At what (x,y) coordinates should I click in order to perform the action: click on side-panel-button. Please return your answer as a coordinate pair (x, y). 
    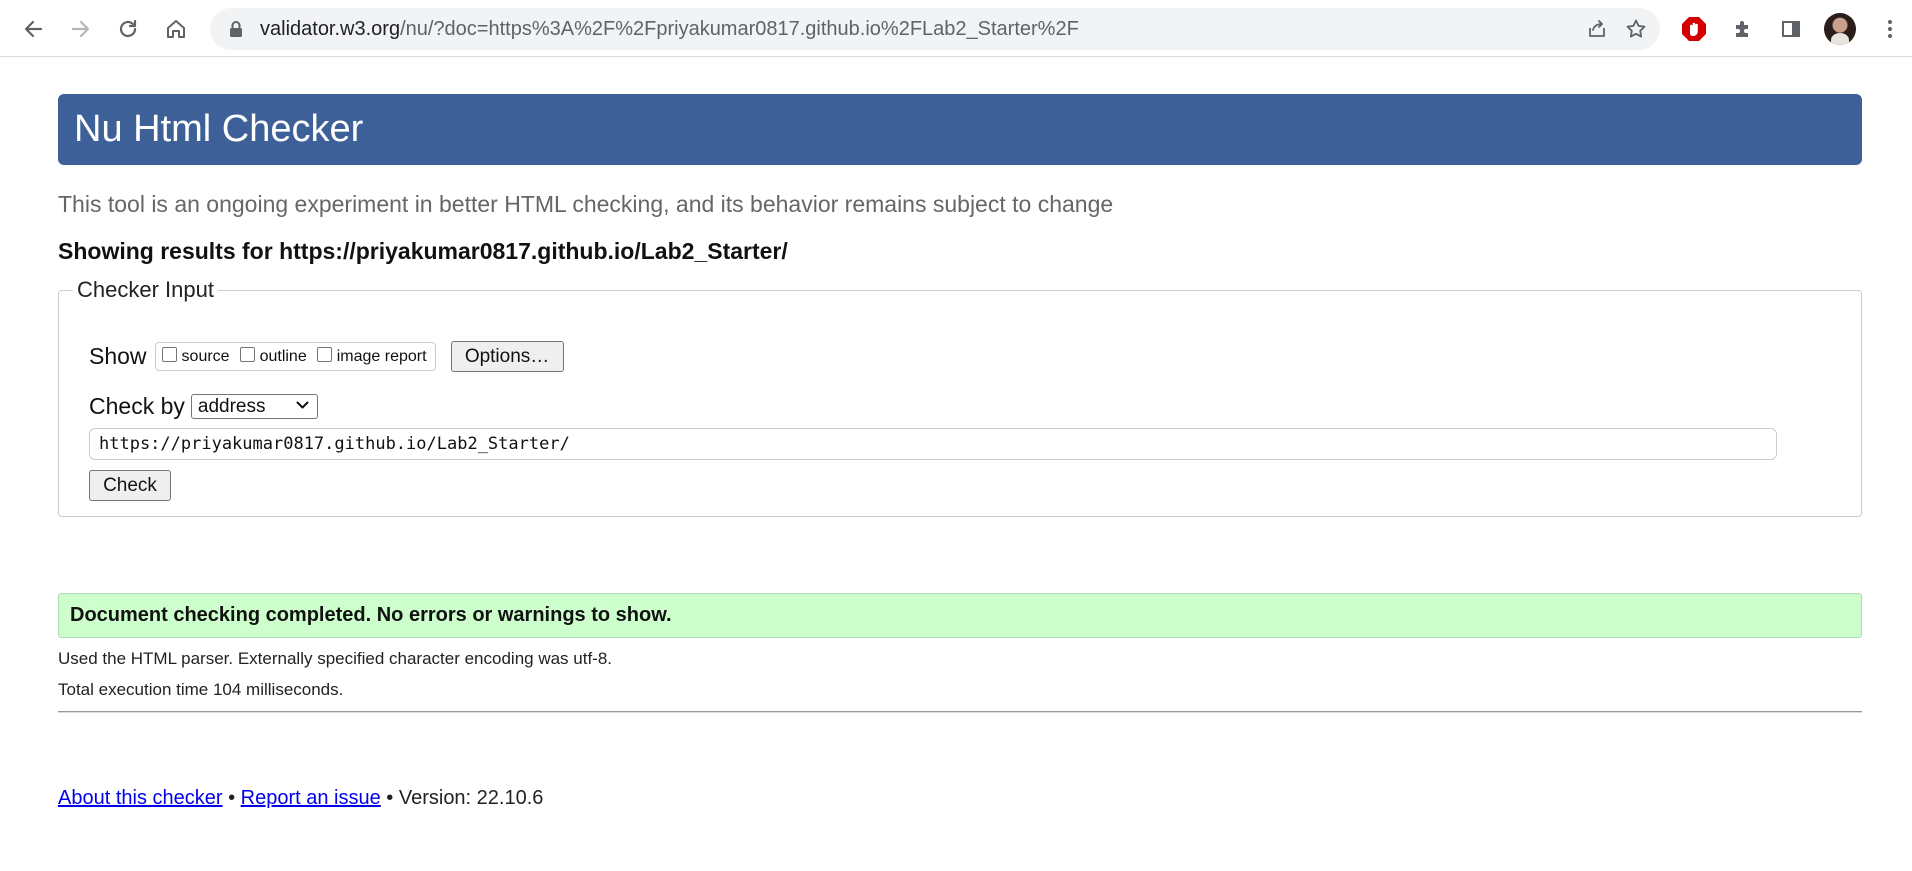
    Looking at the image, I should click on (1791, 29).